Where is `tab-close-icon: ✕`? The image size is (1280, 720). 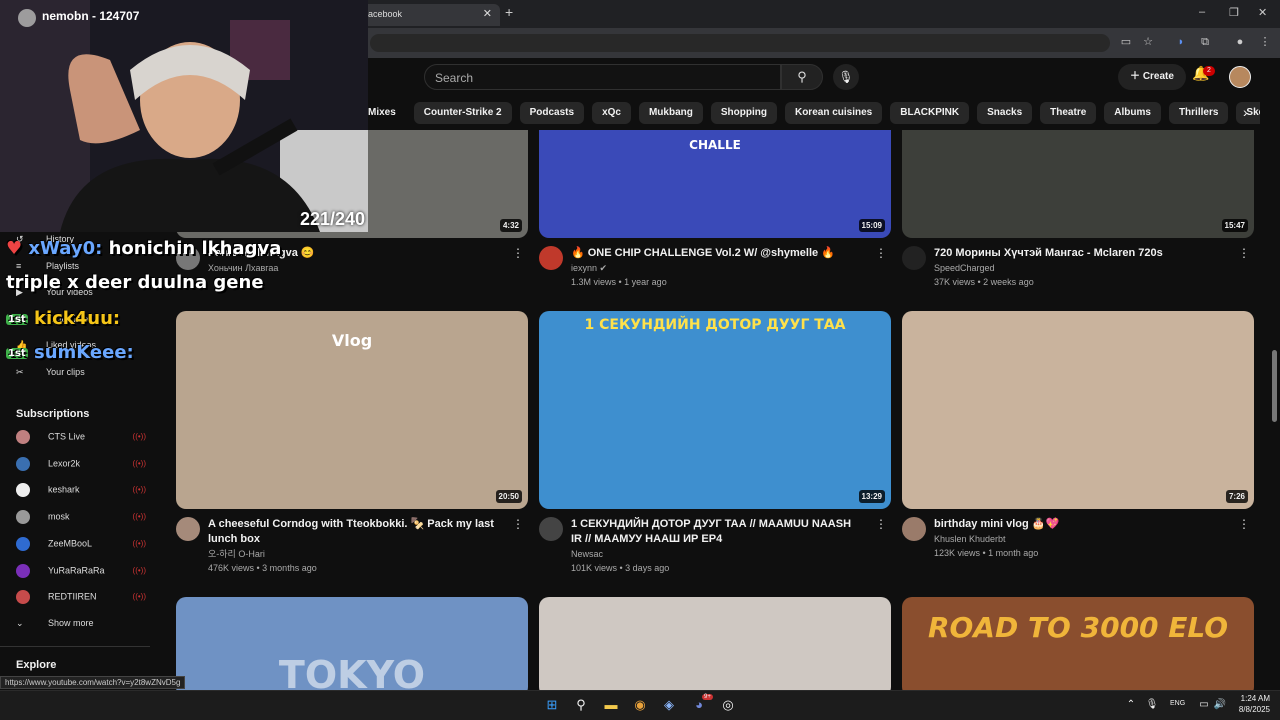 tab-close-icon: ✕ is located at coordinates (487, 13).